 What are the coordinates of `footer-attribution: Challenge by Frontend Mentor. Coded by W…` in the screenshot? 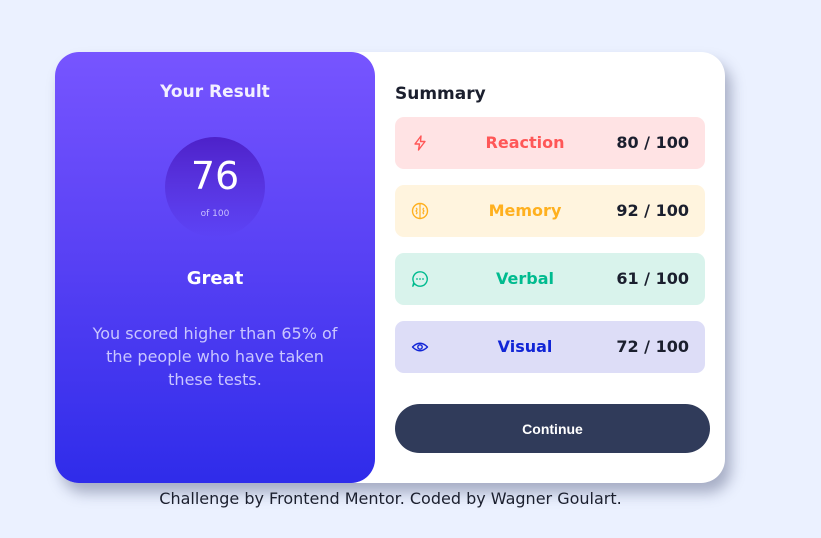 It's located at (390, 498).